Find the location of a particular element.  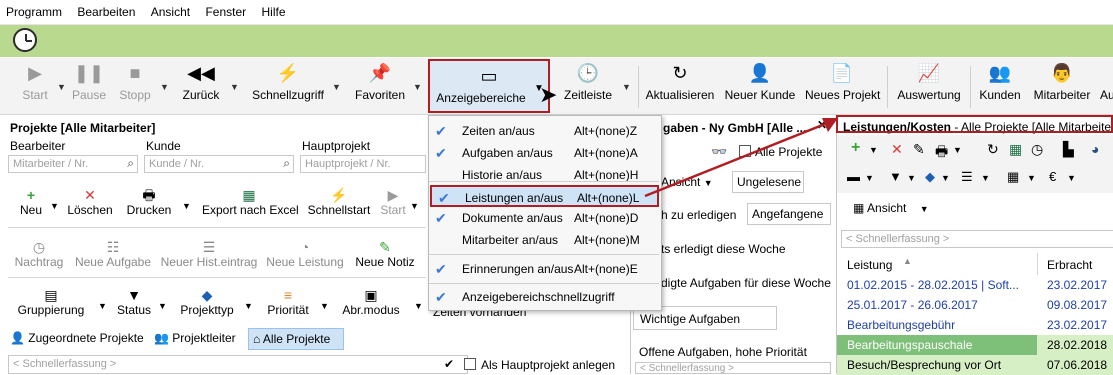

menu-bearbeiten: Bearbeiten is located at coordinates (106, 9).